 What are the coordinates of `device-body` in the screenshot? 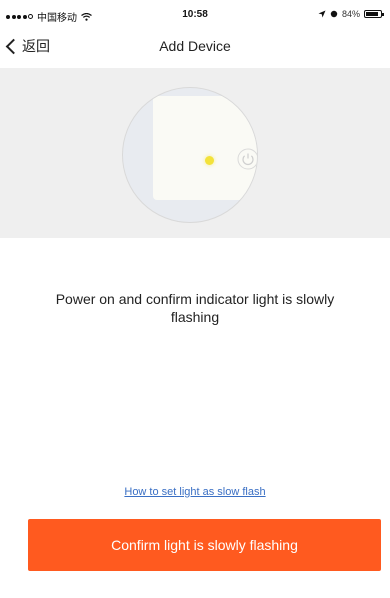 It's located at (205, 148).